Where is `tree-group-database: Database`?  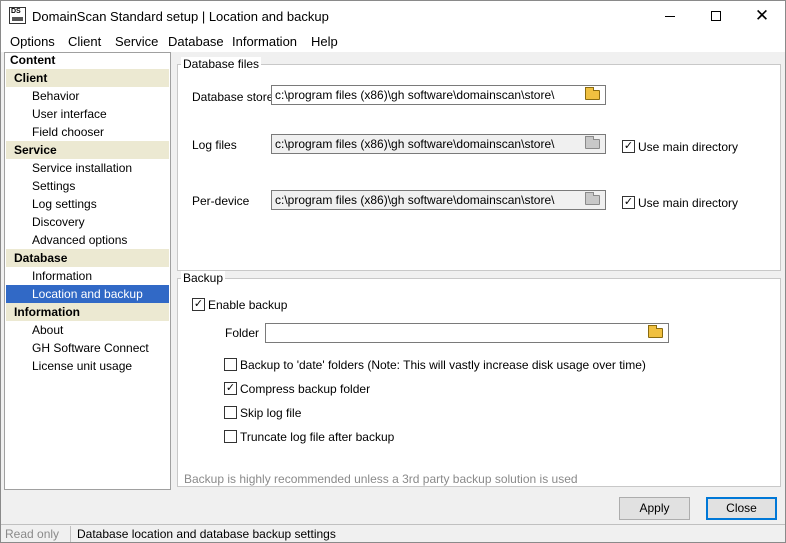
tree-group-database: Database is located at coordinates (87, 258).